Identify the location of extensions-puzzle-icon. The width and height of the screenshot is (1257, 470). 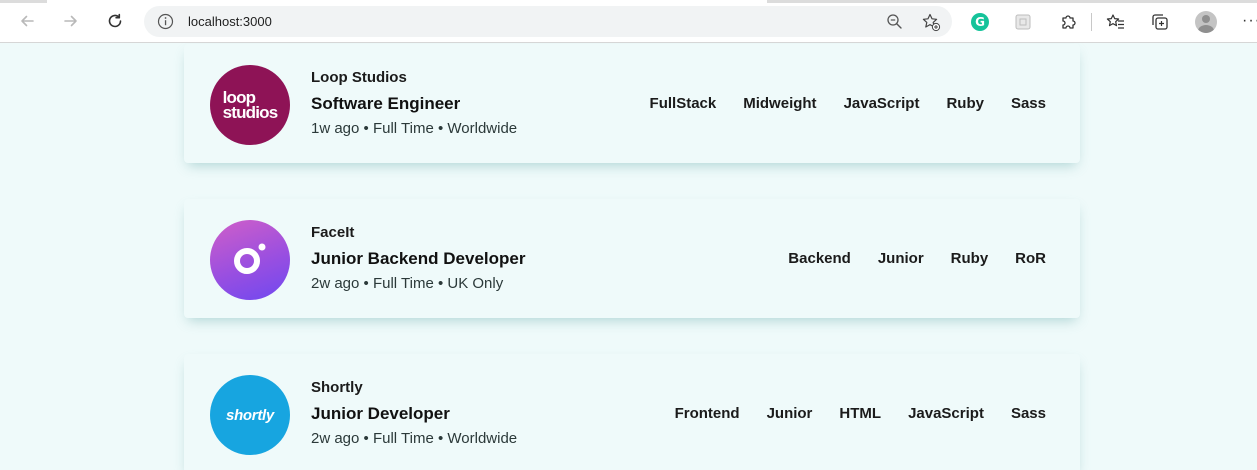
(1068, 22).